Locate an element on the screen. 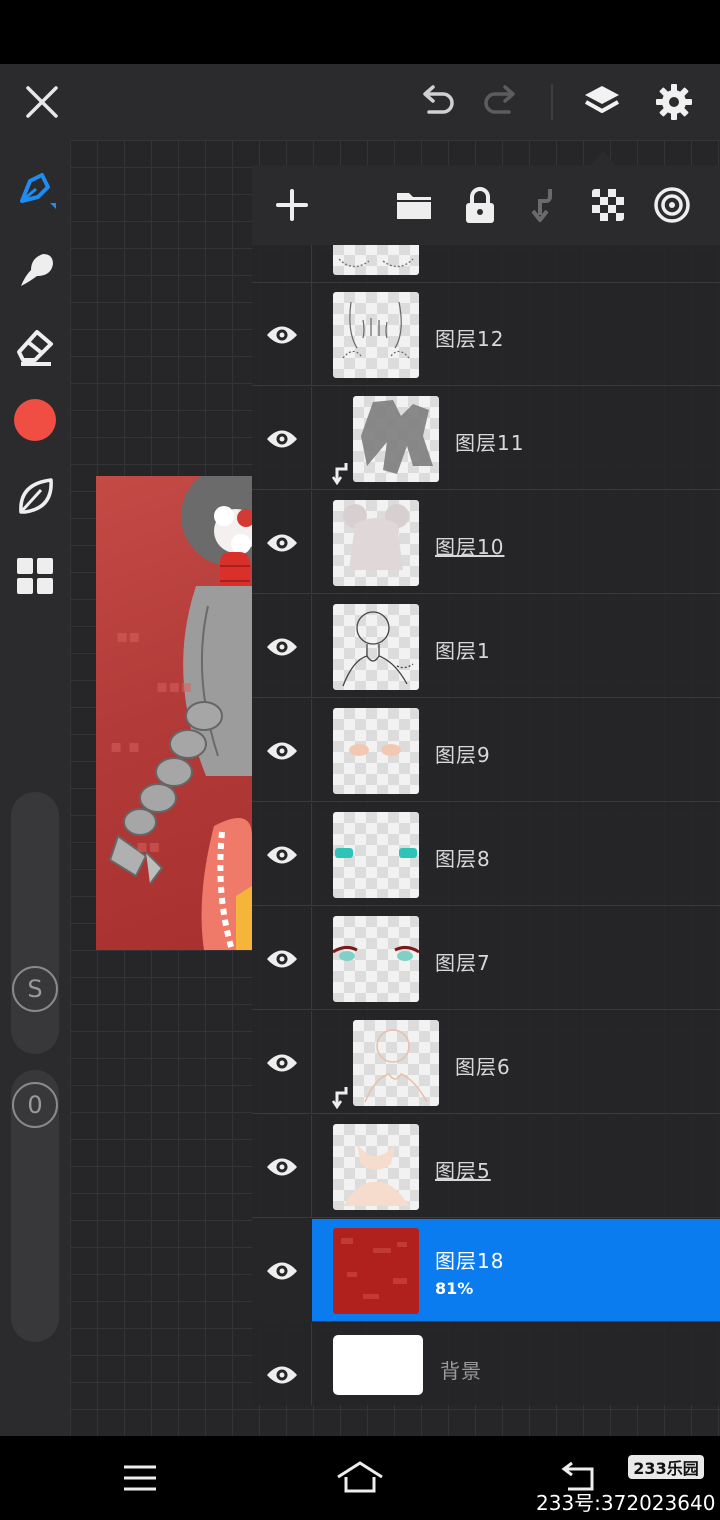 Image resolution: width=720 pixels, height=1520 pixels. artwork-canvas: ▪▪ ▪▪▪ ▪ ▪ ▪▪ is located at coordinates (174, 713).